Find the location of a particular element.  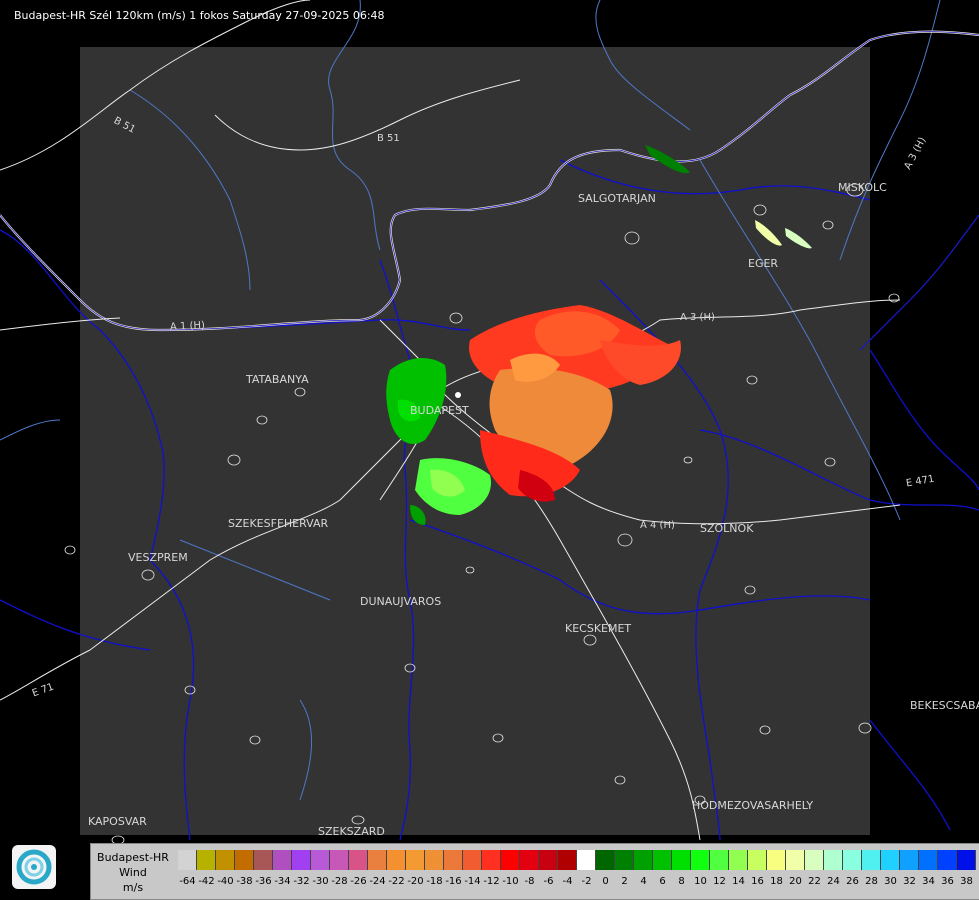

road-label-b51-east: B 51 is located at coordinates (388, 138).